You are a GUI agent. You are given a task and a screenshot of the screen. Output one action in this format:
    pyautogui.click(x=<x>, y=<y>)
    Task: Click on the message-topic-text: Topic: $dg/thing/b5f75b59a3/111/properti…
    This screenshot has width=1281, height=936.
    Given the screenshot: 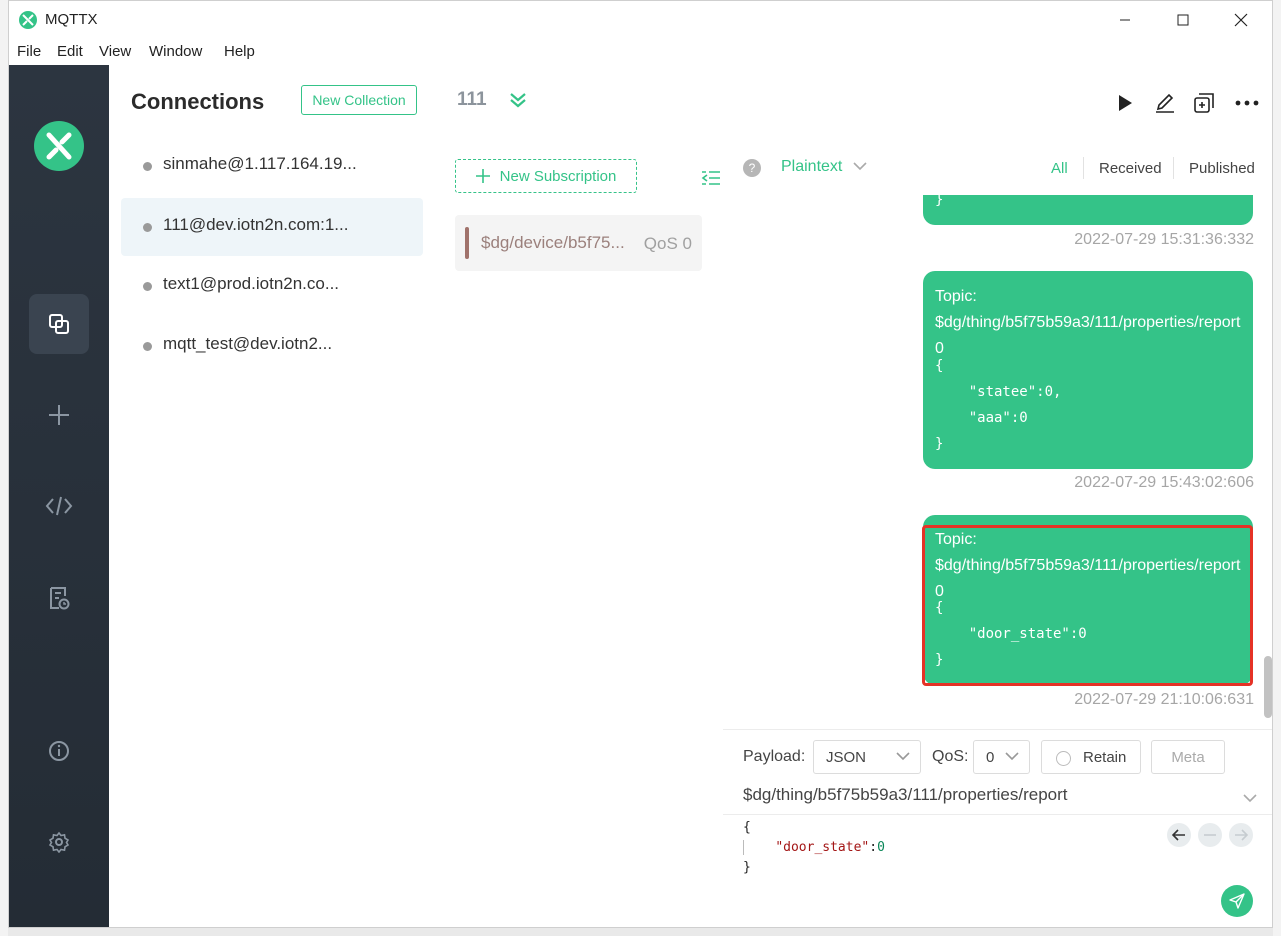 What is the action you would take?
    pyautogui.click(x=1088, y=309)
    